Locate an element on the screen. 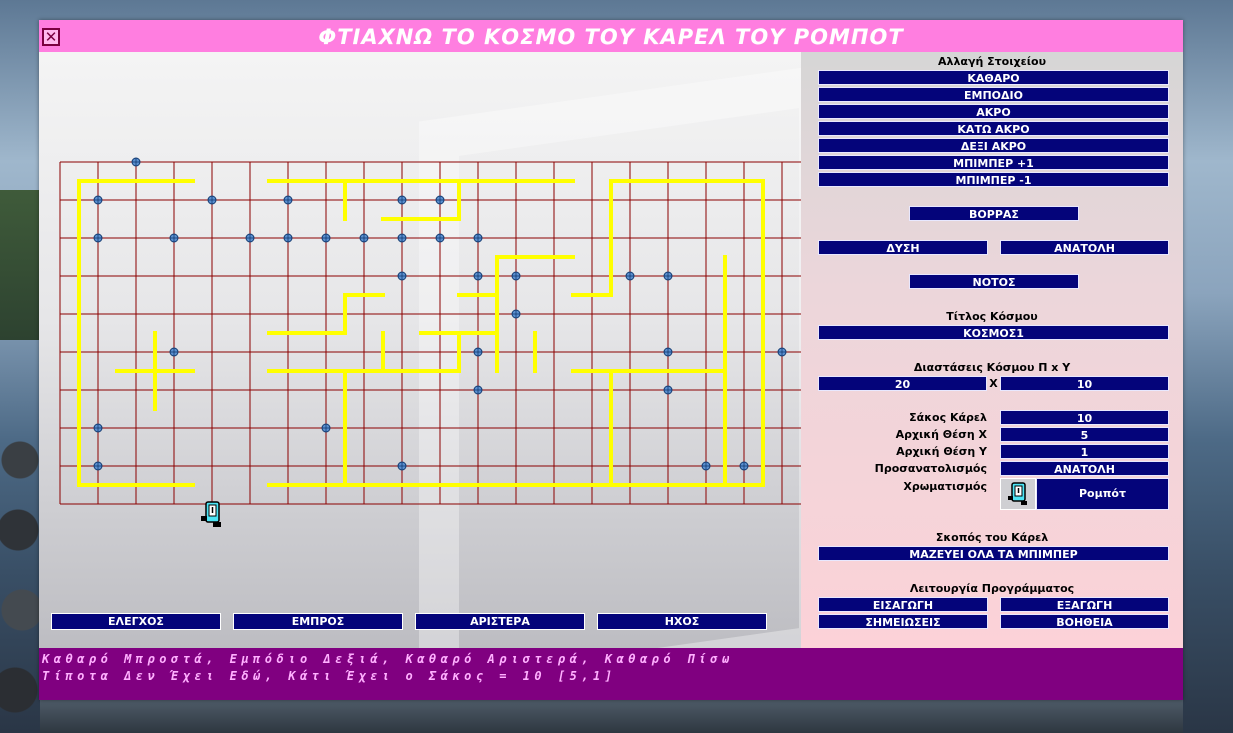  forward-button: ΕΜΠΡΟΣ is located at coordinates (318, 621).